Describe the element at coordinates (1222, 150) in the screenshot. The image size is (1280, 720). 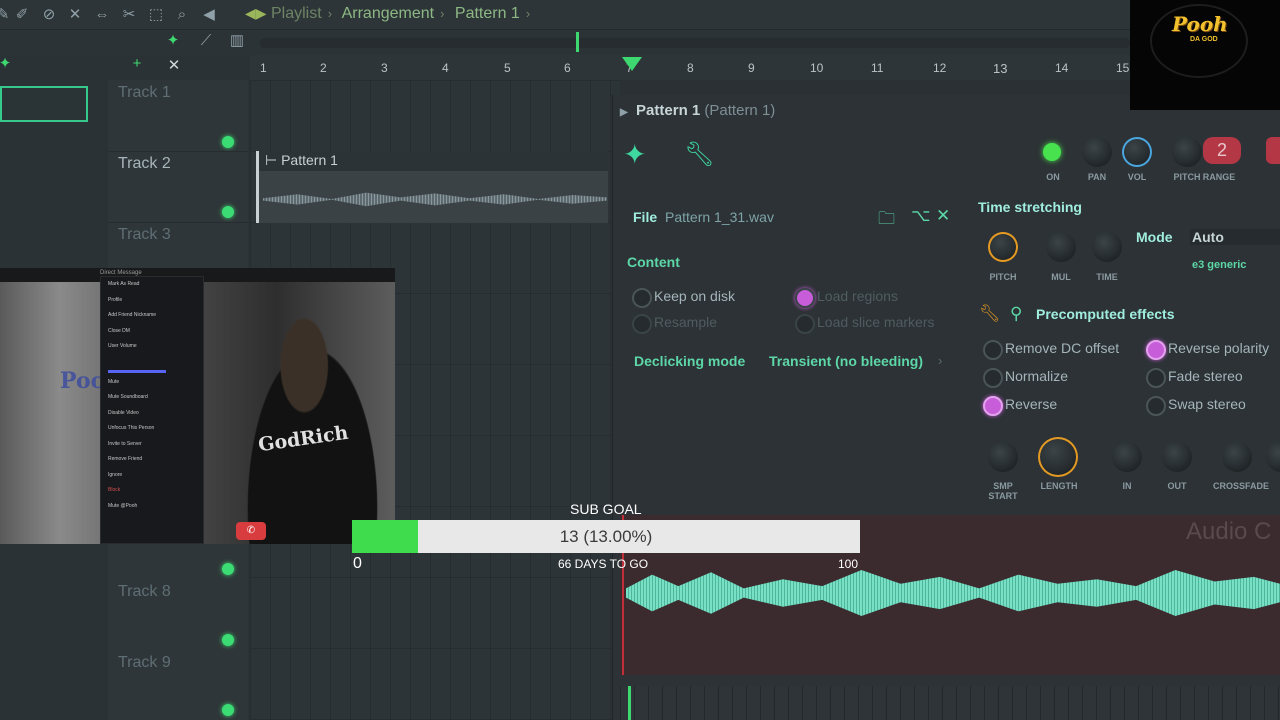
I see `range-value: 2` at that location.